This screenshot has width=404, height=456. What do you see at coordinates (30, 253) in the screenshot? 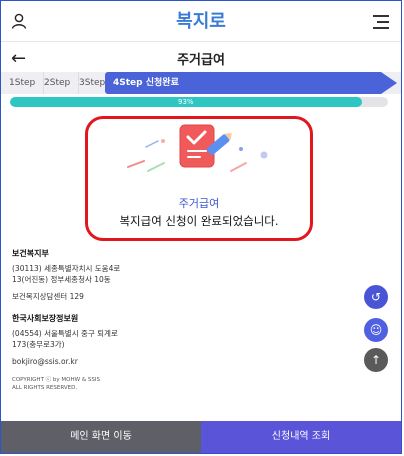
I see `org1-name: 보건복지부` at bounding box center [30, 253].